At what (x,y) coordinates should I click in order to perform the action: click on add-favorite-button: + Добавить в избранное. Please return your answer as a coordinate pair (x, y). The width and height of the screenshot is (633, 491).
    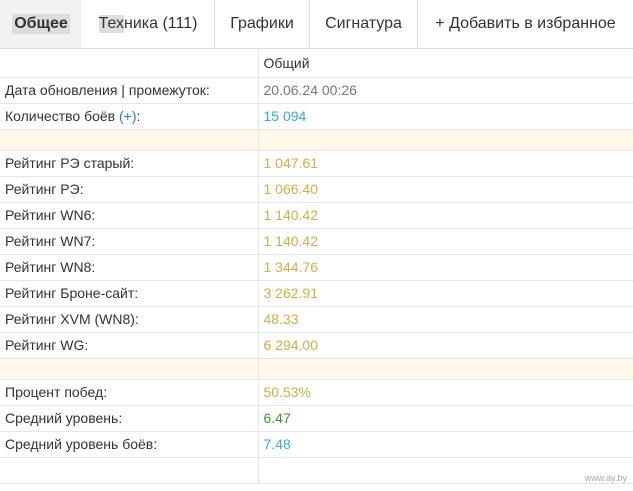
    Looking at the image, I should click on (525, 24).